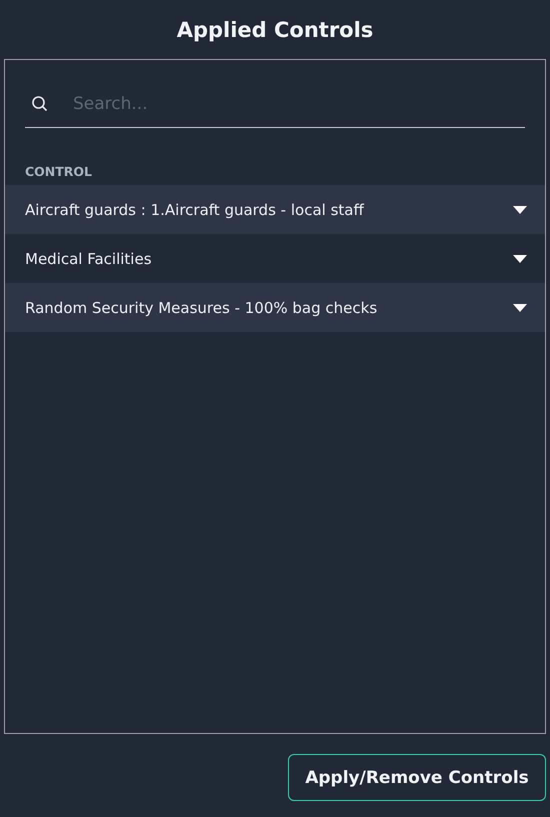 The image size is (550, 817). Describe the element at coordinates (194, 209) in the screenshot. I see `control-label: Aircraft guards : 1.Aircraft guards - local staff` at that location.